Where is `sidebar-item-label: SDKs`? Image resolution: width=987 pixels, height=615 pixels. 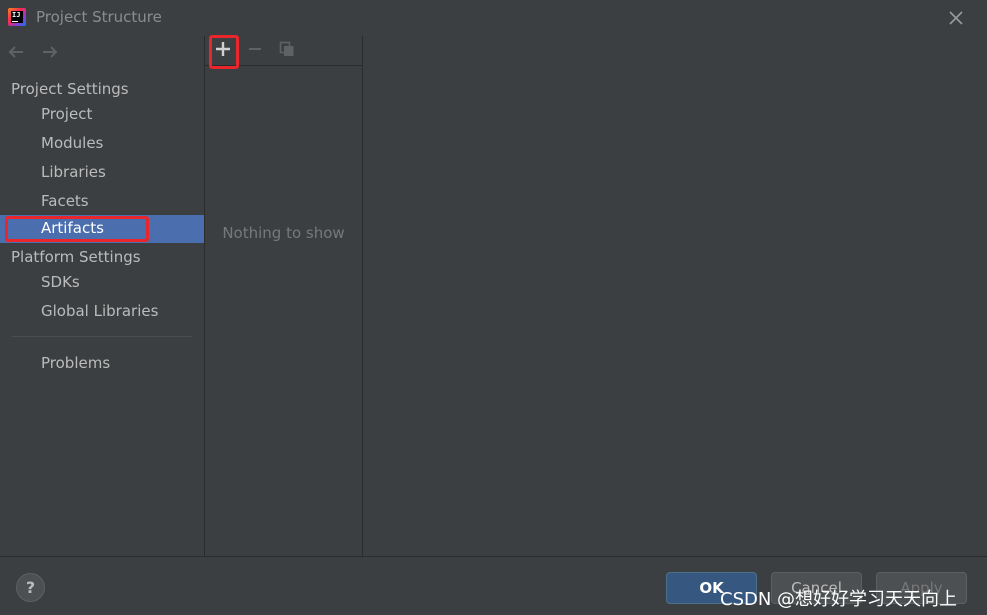 sidebar-item-label: SDKs is located at coordinates (60, 282).